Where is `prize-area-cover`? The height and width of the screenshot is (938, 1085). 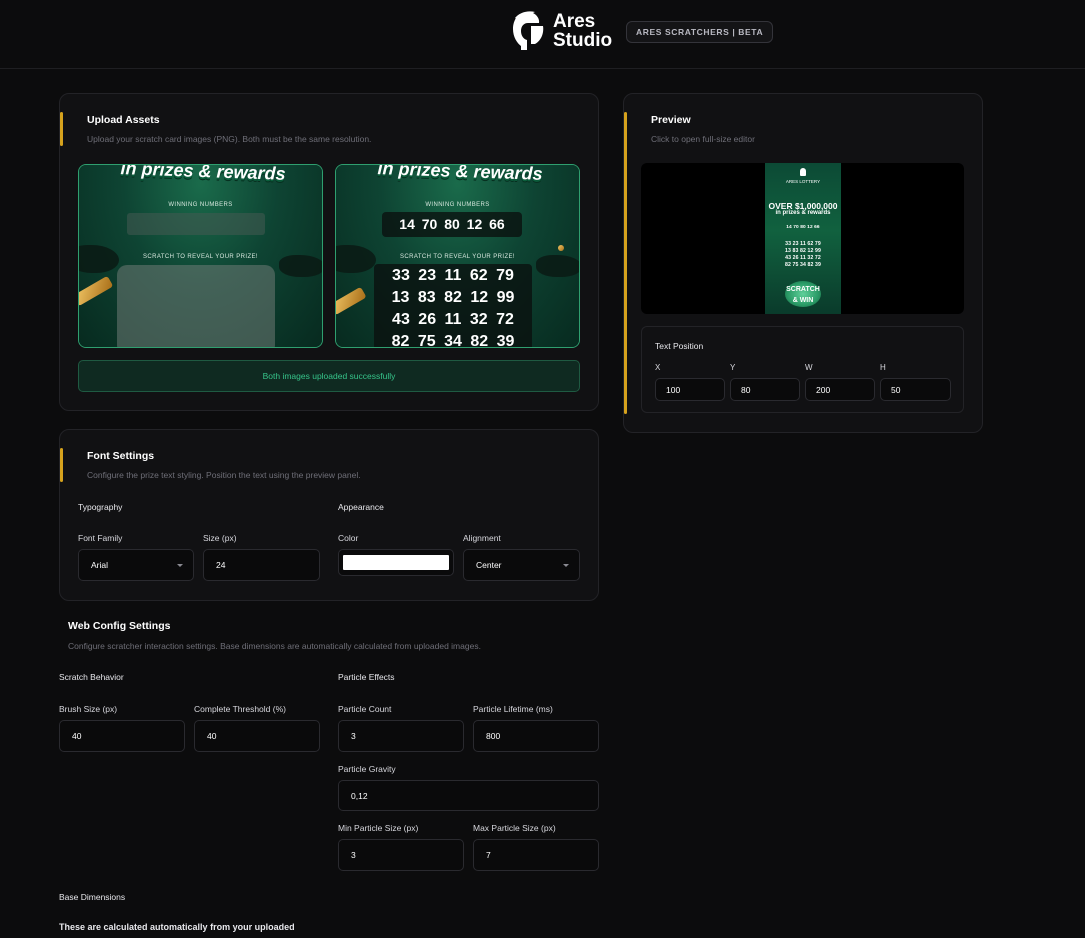
prize-area-cover is located at coordinates (196, 306).